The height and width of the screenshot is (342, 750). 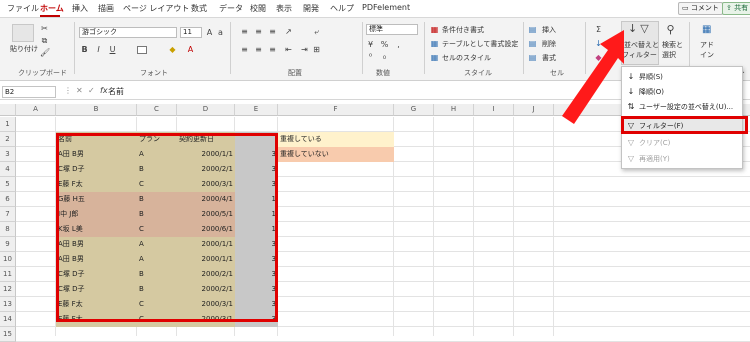 I want to click on legend-duplicate: 重複している, so click(x=336, y=139).